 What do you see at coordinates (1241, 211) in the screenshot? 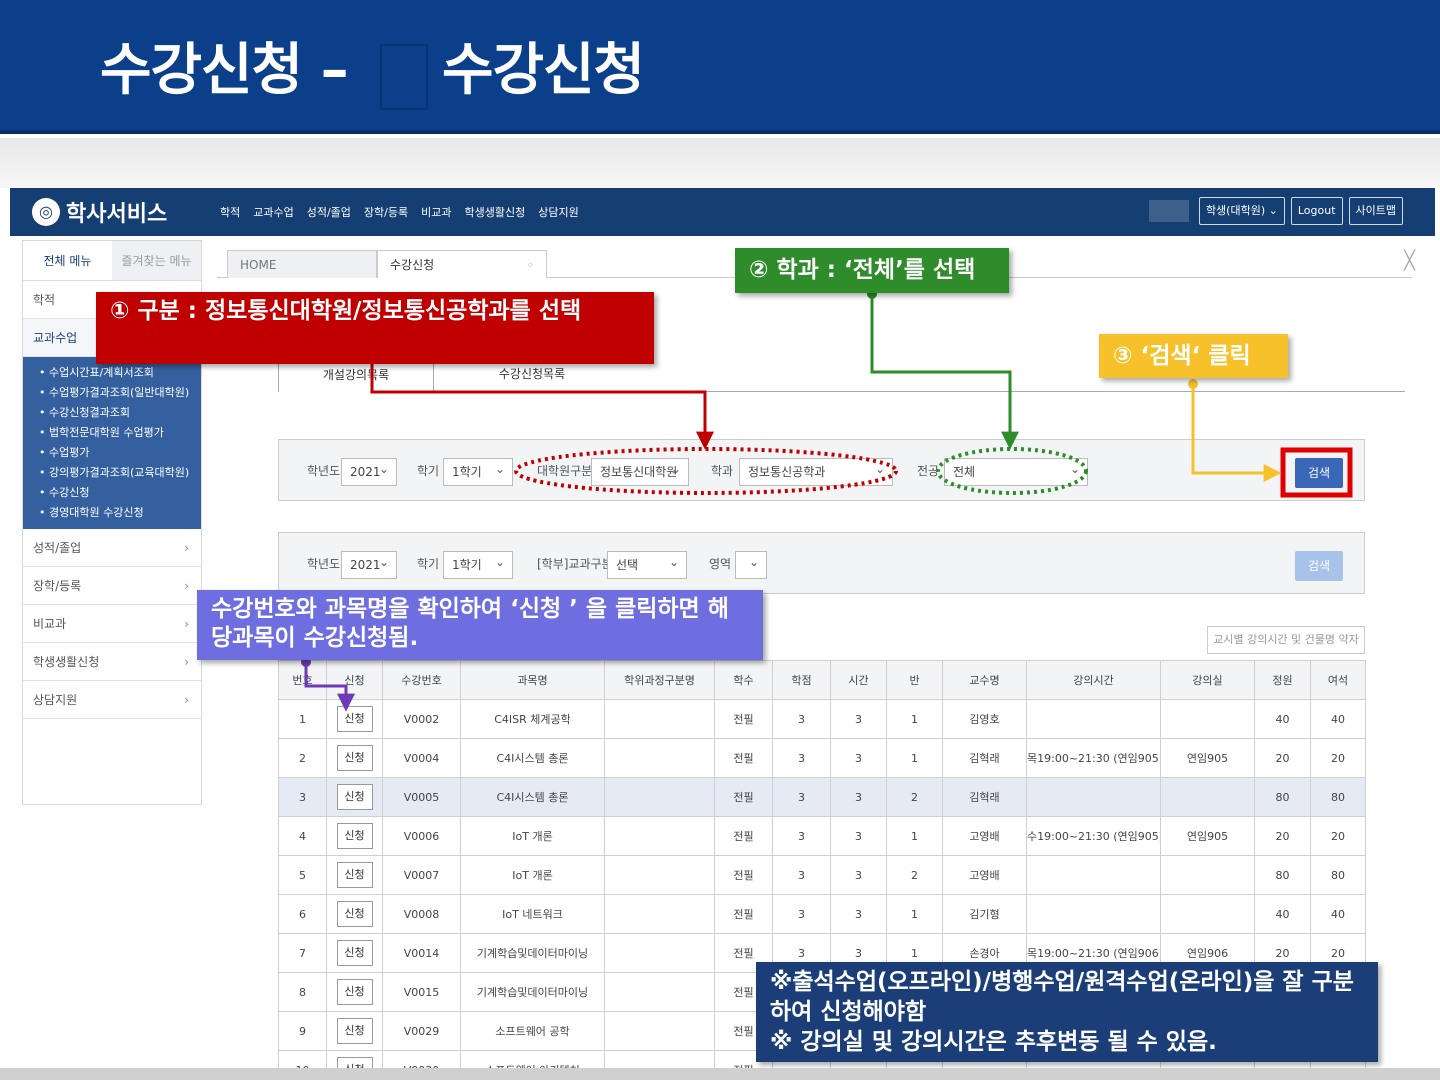
I see `role-select: 학생(대학원) ⌄` at bounding box center [1241, 211].